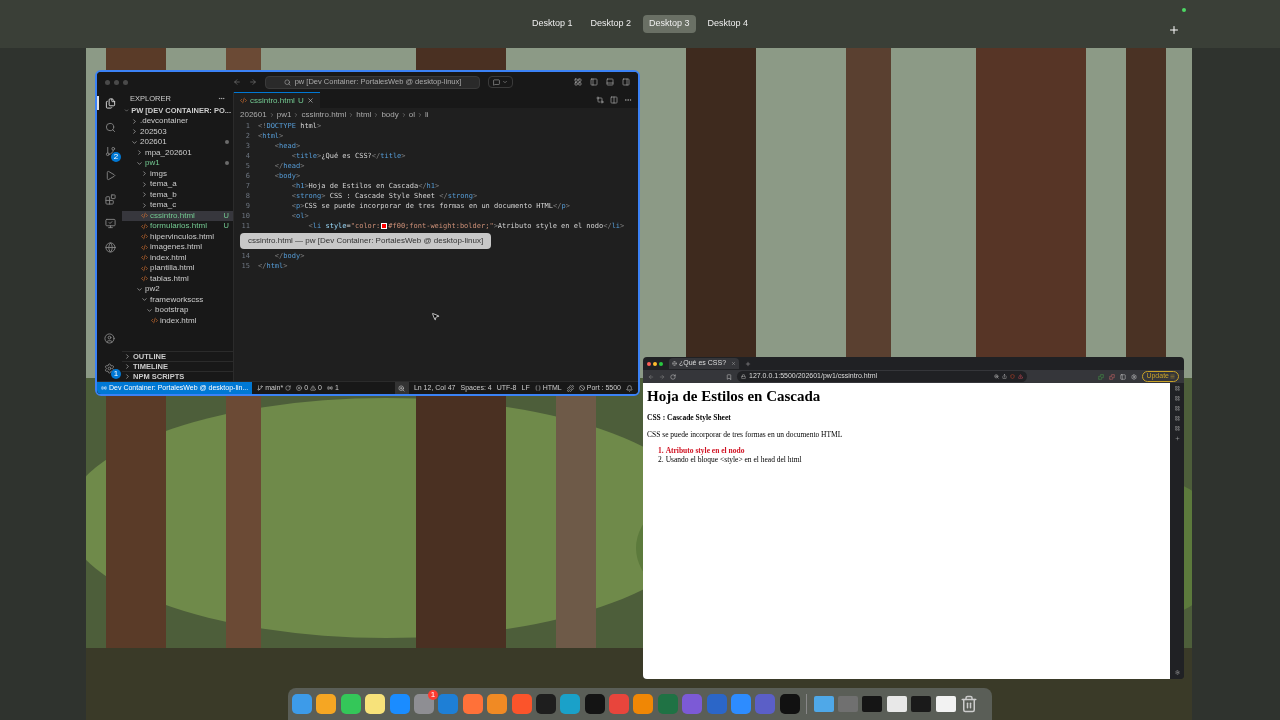 This screenshot has width=1280, height=720. What do you see at coordinates (1174, 30) in the screenshot?
I see `add-desktop-icon` at bounding box center [1174, 30].